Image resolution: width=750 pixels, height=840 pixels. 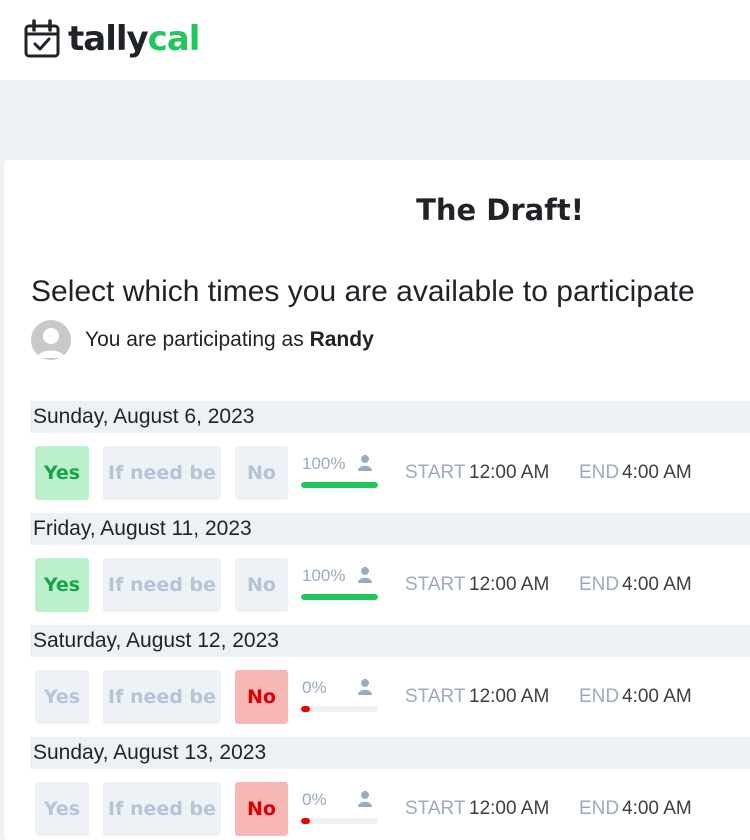 I want to click on date-header: Friday, August 11, 2023, so click(x=390, y=529).